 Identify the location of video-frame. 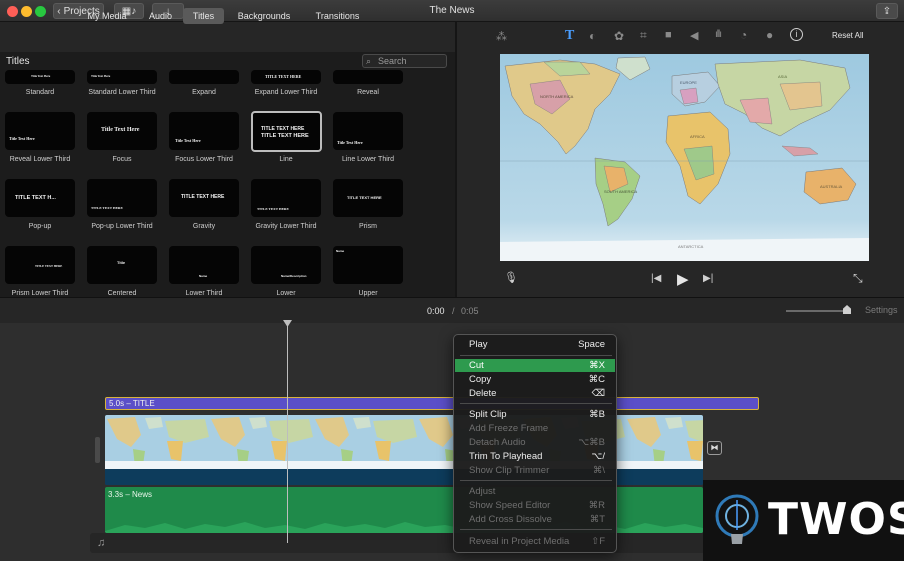
(365, 442).